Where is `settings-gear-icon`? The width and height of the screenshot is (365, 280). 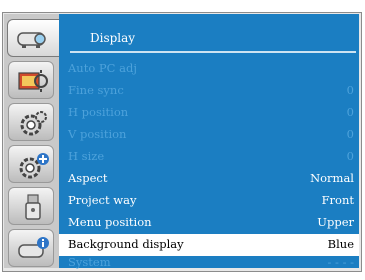 settings-gear-icon is located at coordinates (33, 123).